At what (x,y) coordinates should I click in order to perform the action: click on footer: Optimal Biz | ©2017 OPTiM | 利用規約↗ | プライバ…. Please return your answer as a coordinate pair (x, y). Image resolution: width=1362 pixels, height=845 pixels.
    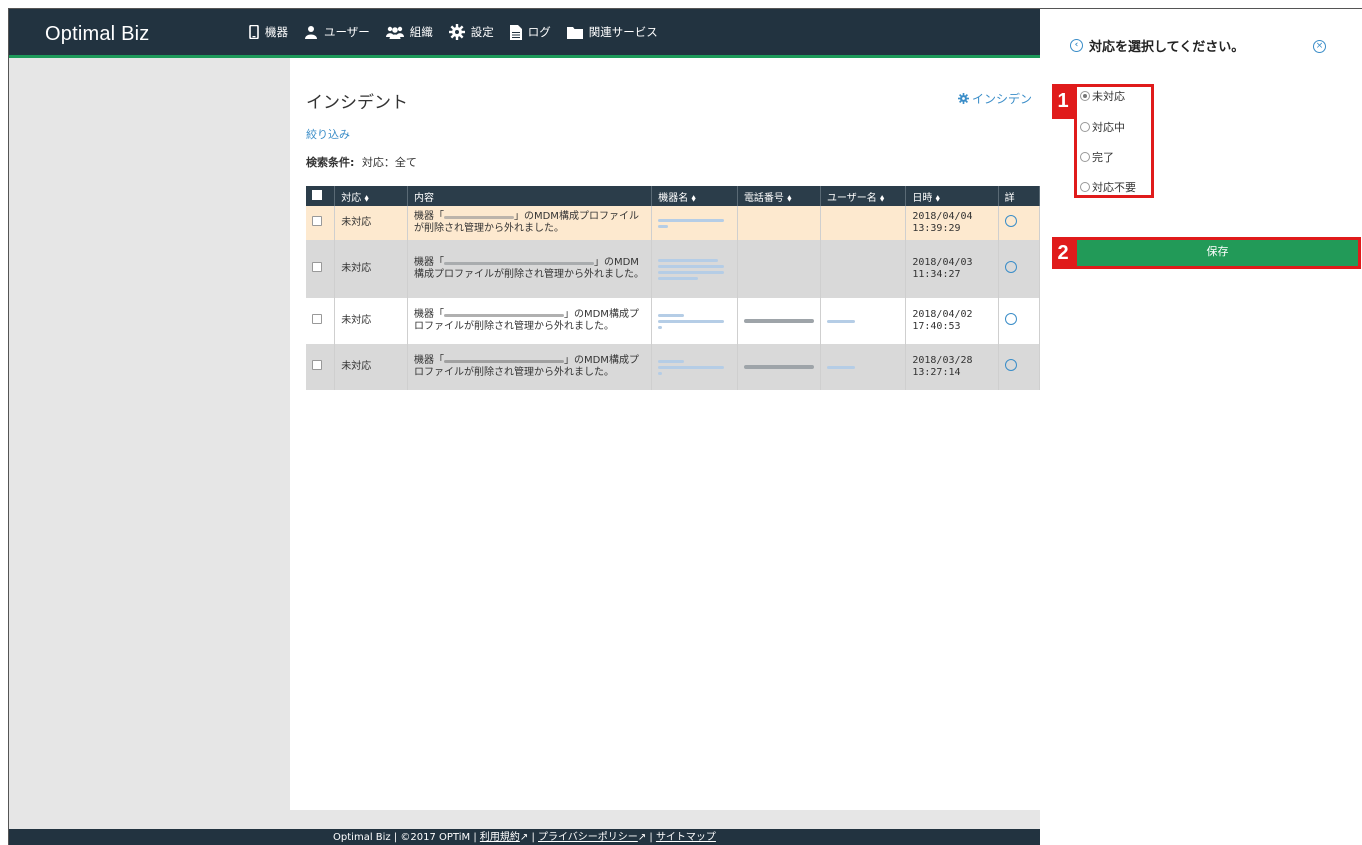
    Looking at the image, I should click on (524, 837).